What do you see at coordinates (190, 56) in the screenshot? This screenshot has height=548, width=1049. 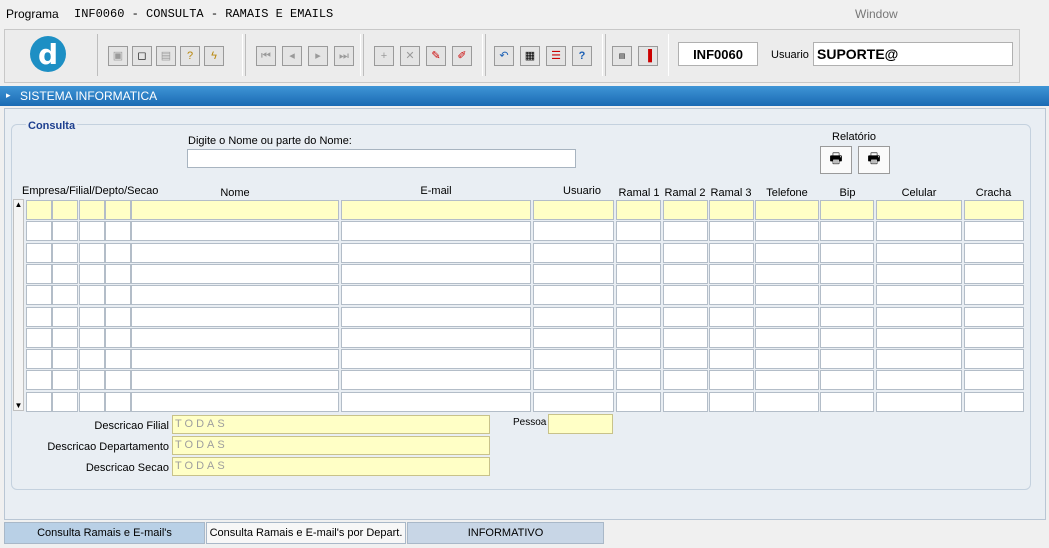 I see `query-help-icon: ?` at bounding box center [190, 56].